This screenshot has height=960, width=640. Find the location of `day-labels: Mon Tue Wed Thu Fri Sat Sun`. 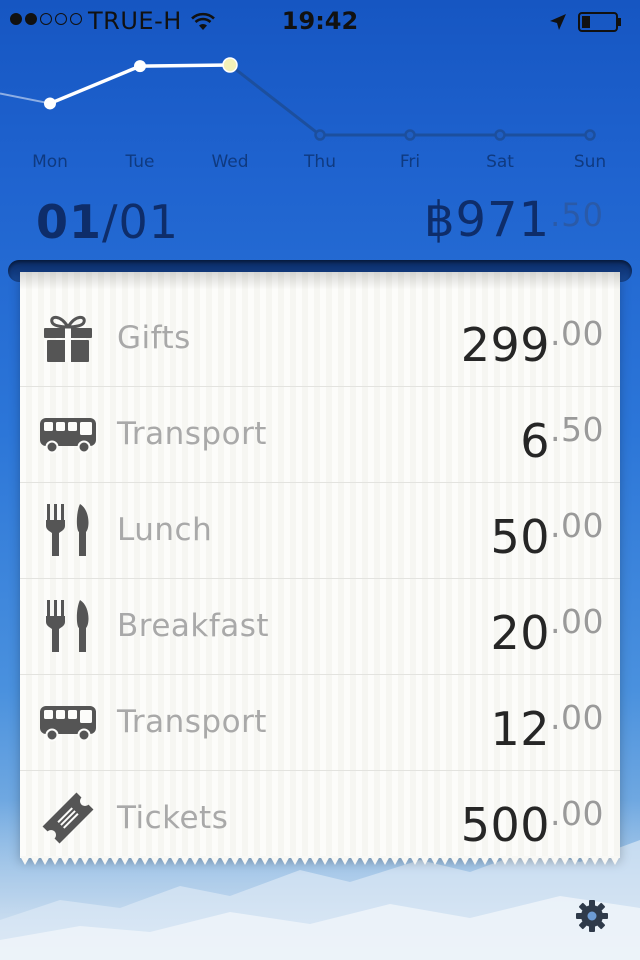

day-labels: Mon Tue Wed Thu Fri Sat Sun is located at coordinates (320, 163).